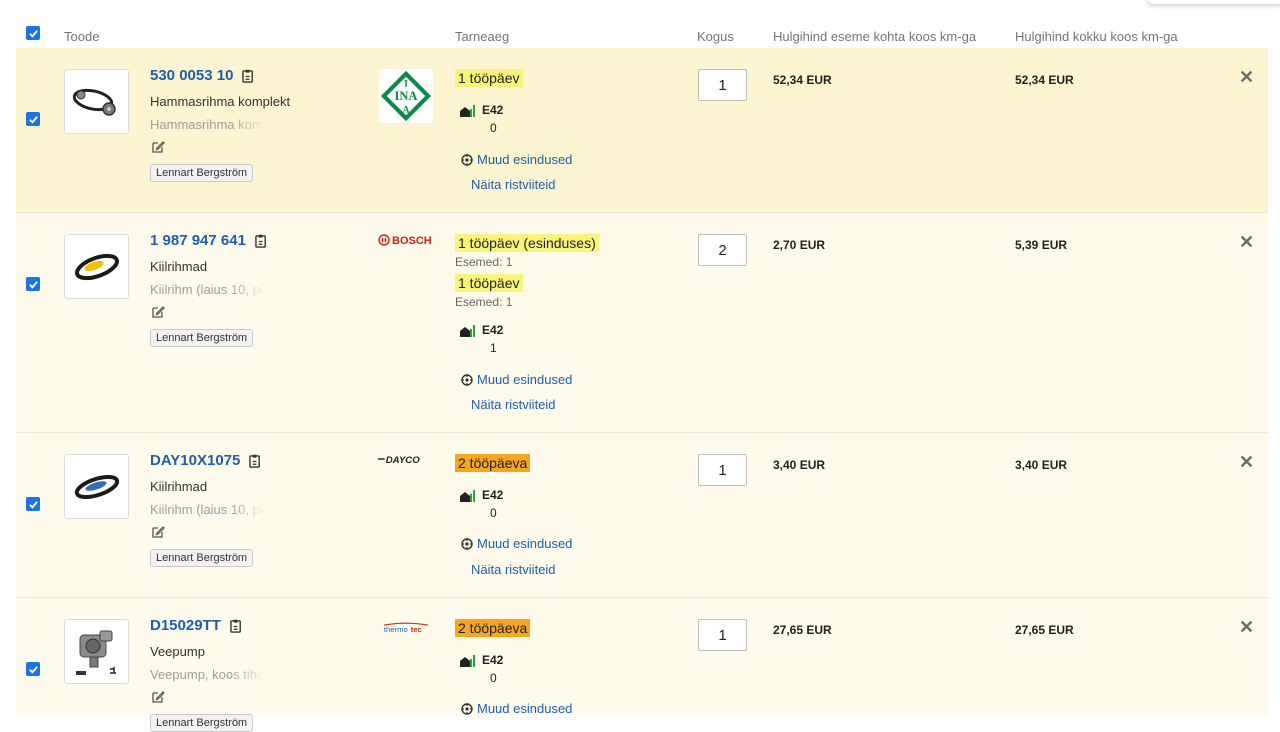  I want to click on water-pump-image, so click(95, 652).